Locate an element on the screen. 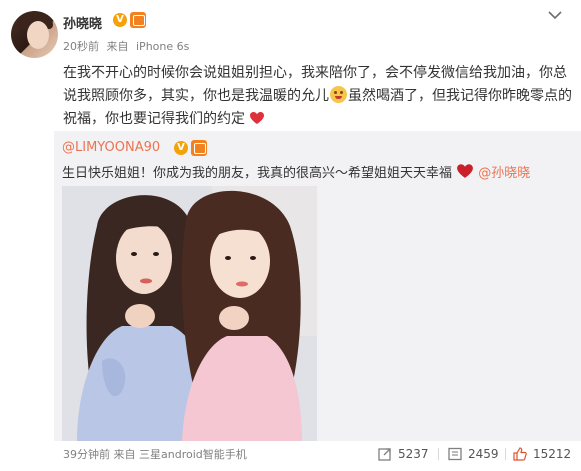 The height and width of the screenshot is (471, 581). post-source: iPhone 6s is located at coordinates (162, 46).